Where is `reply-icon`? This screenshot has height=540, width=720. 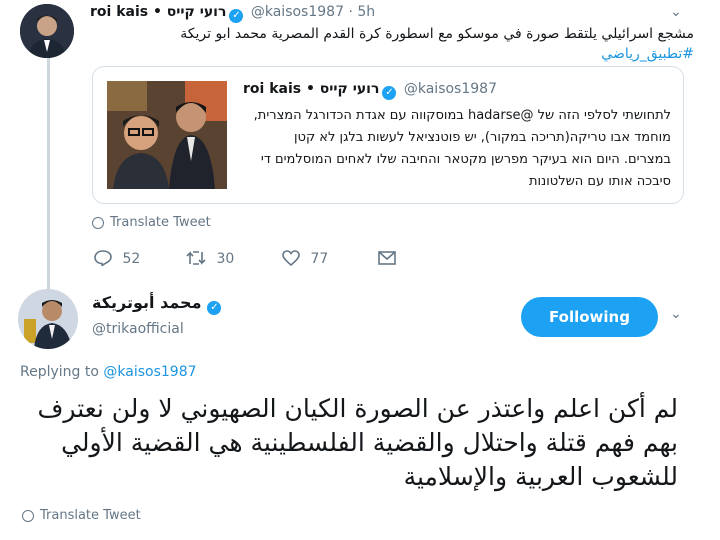
reply-icon is located at coordinates (103, 258).